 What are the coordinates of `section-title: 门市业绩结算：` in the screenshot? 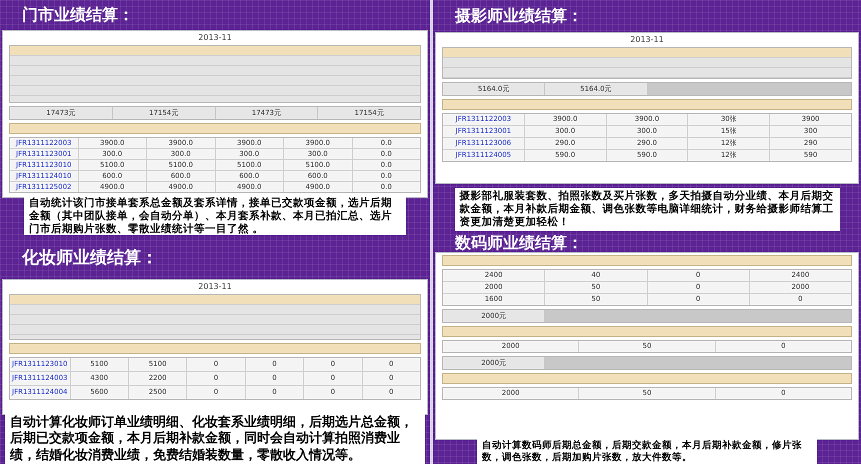 It's located at (78, 15).